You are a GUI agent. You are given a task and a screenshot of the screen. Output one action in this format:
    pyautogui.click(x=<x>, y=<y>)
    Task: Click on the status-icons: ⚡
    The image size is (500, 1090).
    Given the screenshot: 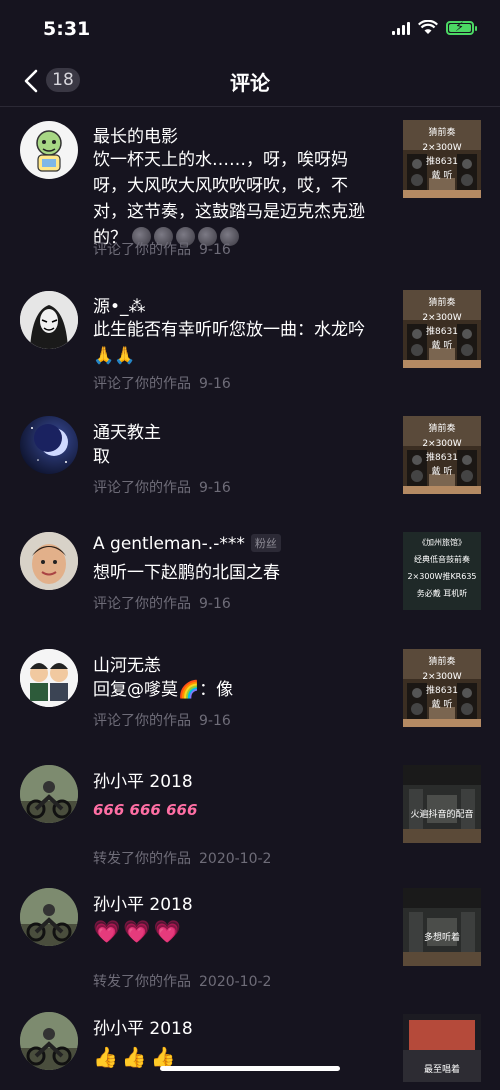 What is the action you would take?
    pyautogui.click(x=434, y=27)
    